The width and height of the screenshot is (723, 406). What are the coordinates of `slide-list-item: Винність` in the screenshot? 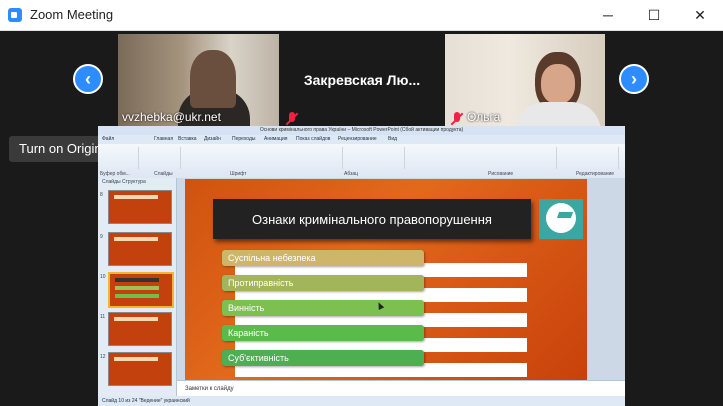 It's located at (323, 308).